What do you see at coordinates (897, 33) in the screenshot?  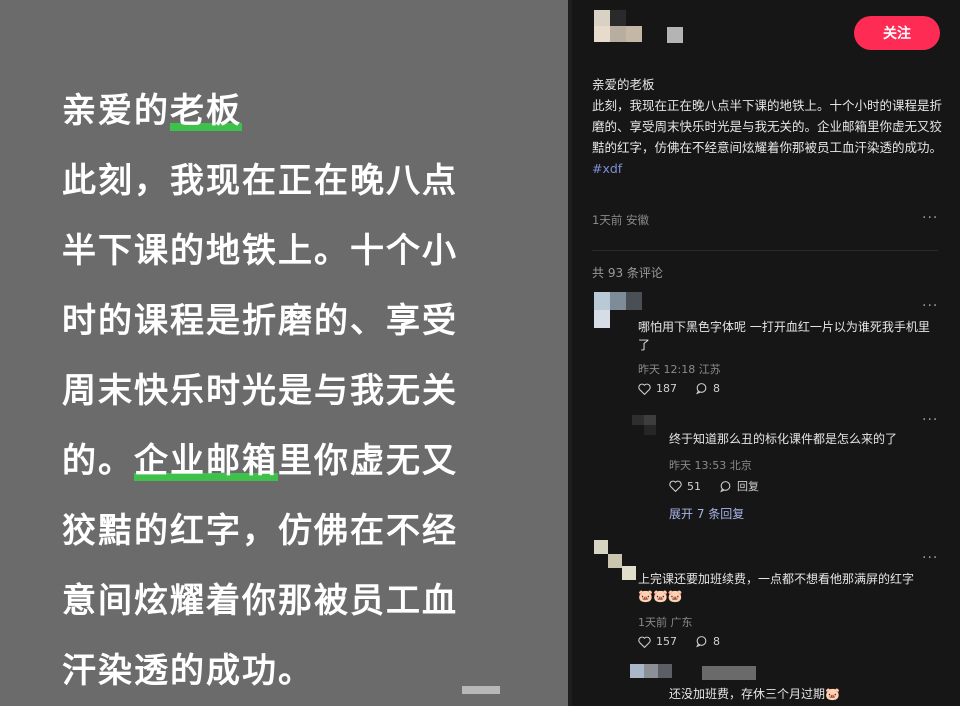 I see `follow-button: 关注` at bounding box center [897, 33].